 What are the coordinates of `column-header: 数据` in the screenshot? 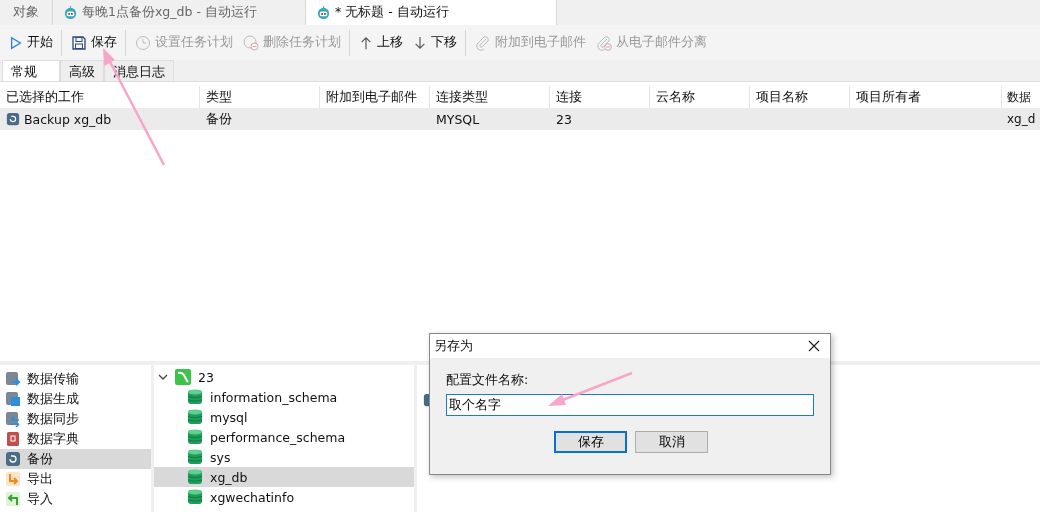 It's located at (1021, 97).